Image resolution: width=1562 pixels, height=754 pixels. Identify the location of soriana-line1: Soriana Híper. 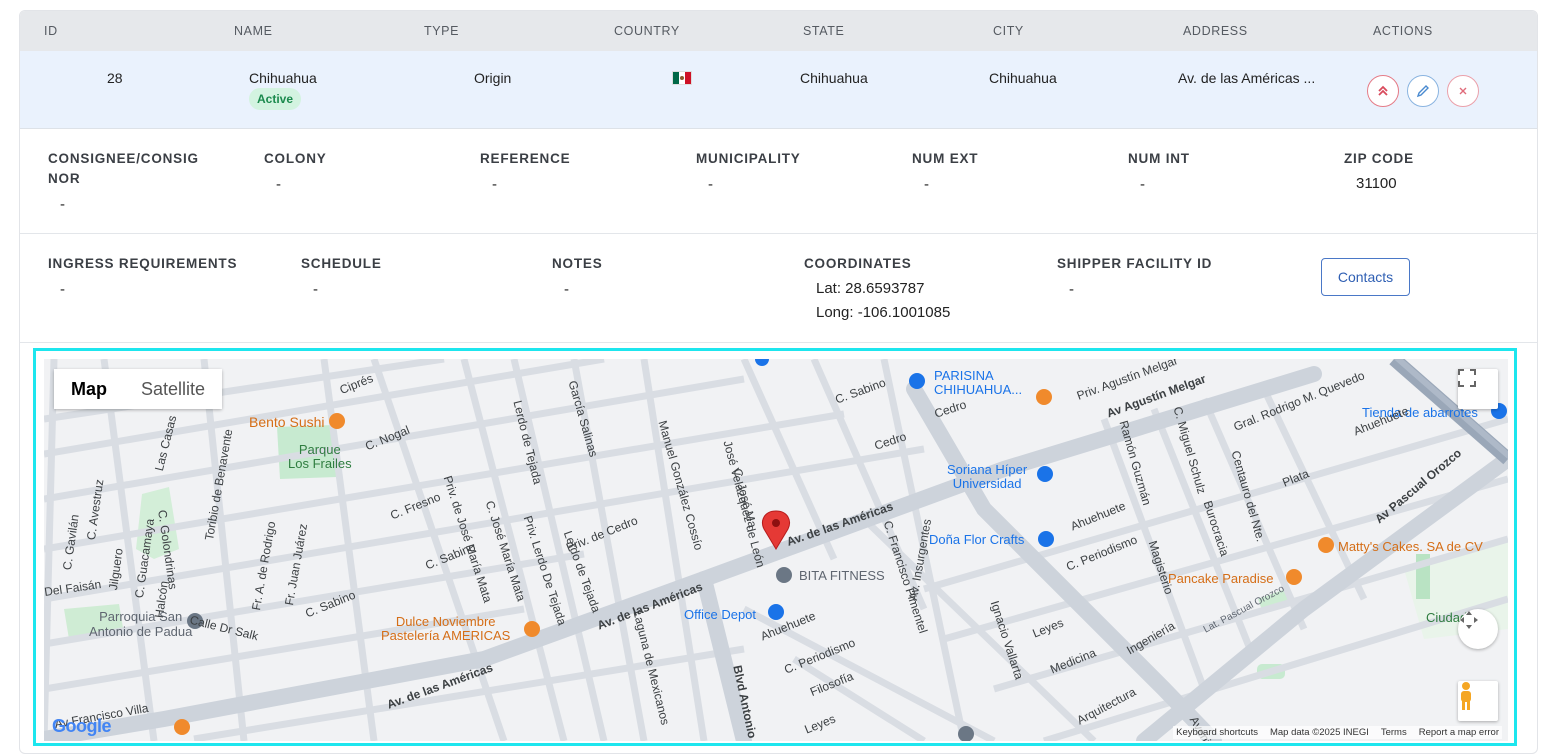
(987, 469).